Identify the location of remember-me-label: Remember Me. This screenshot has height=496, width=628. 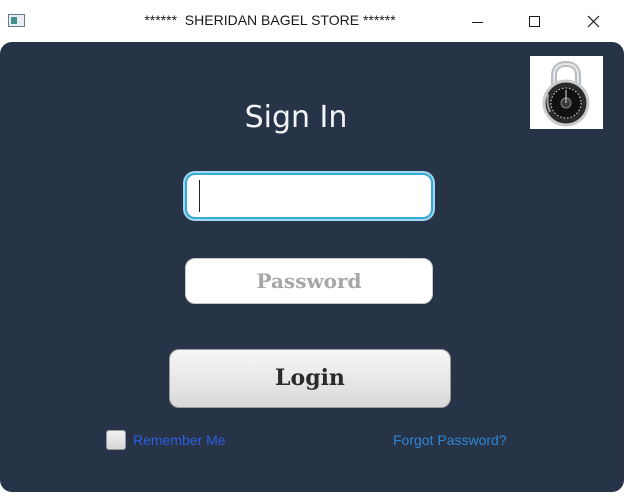
(179, 440).